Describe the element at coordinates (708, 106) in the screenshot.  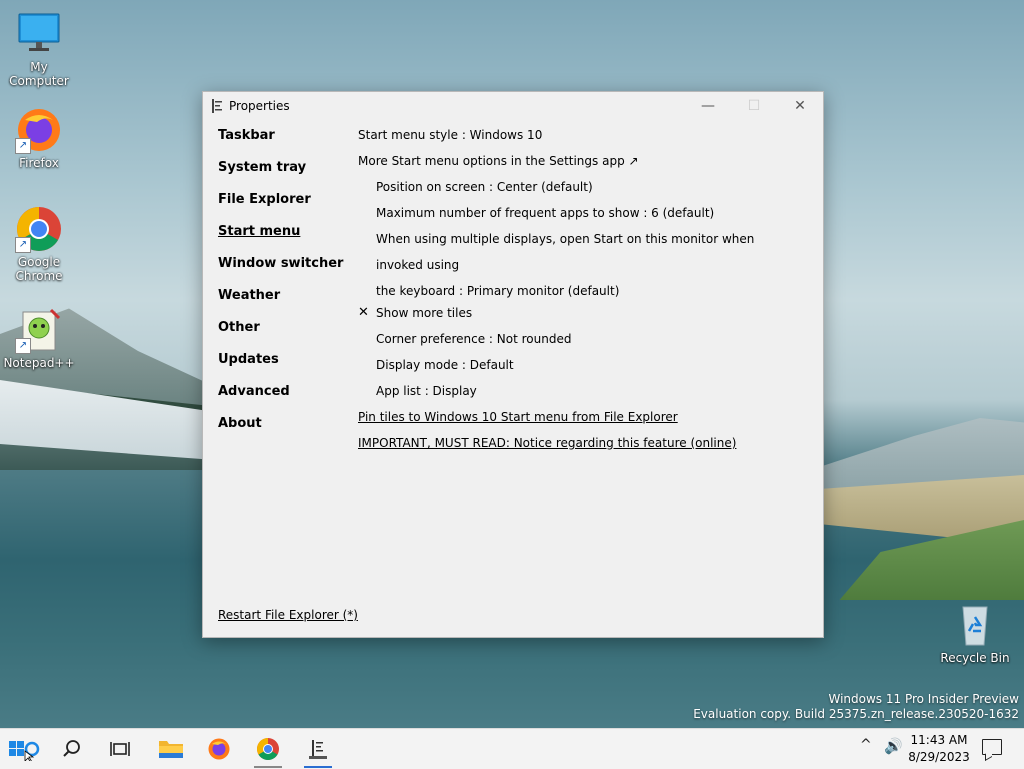
I see `minimize-button: —` at that location.